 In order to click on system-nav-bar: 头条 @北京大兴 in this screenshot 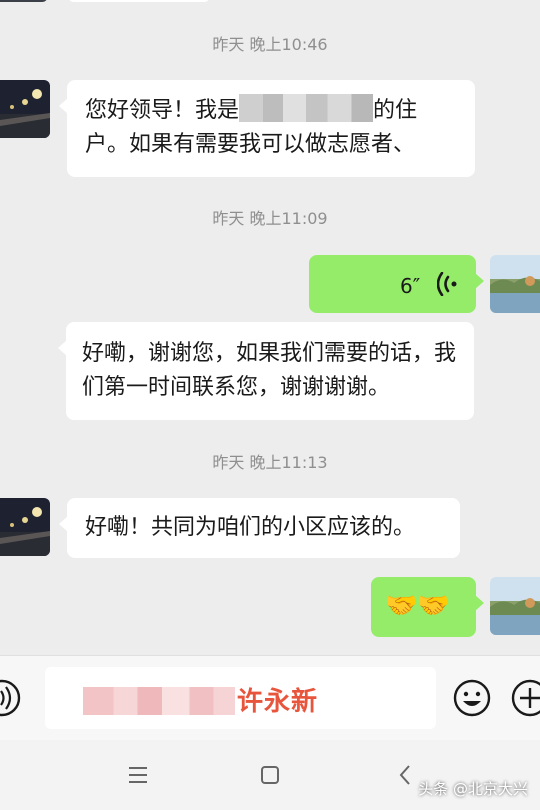, I will do `click(270, 775)`.